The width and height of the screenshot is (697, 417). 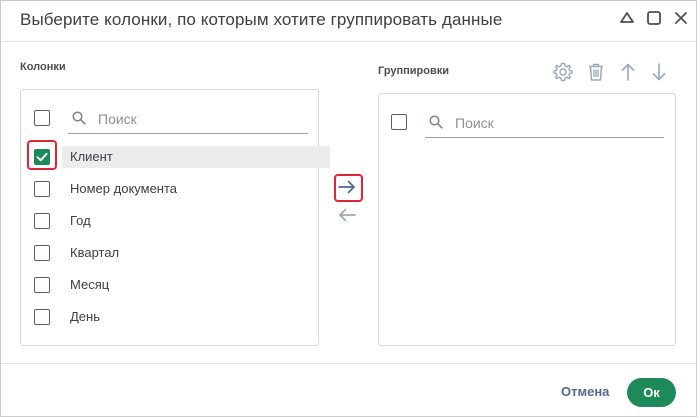 I want to click on add-button-callout-frame, so click(x=348, y=188).